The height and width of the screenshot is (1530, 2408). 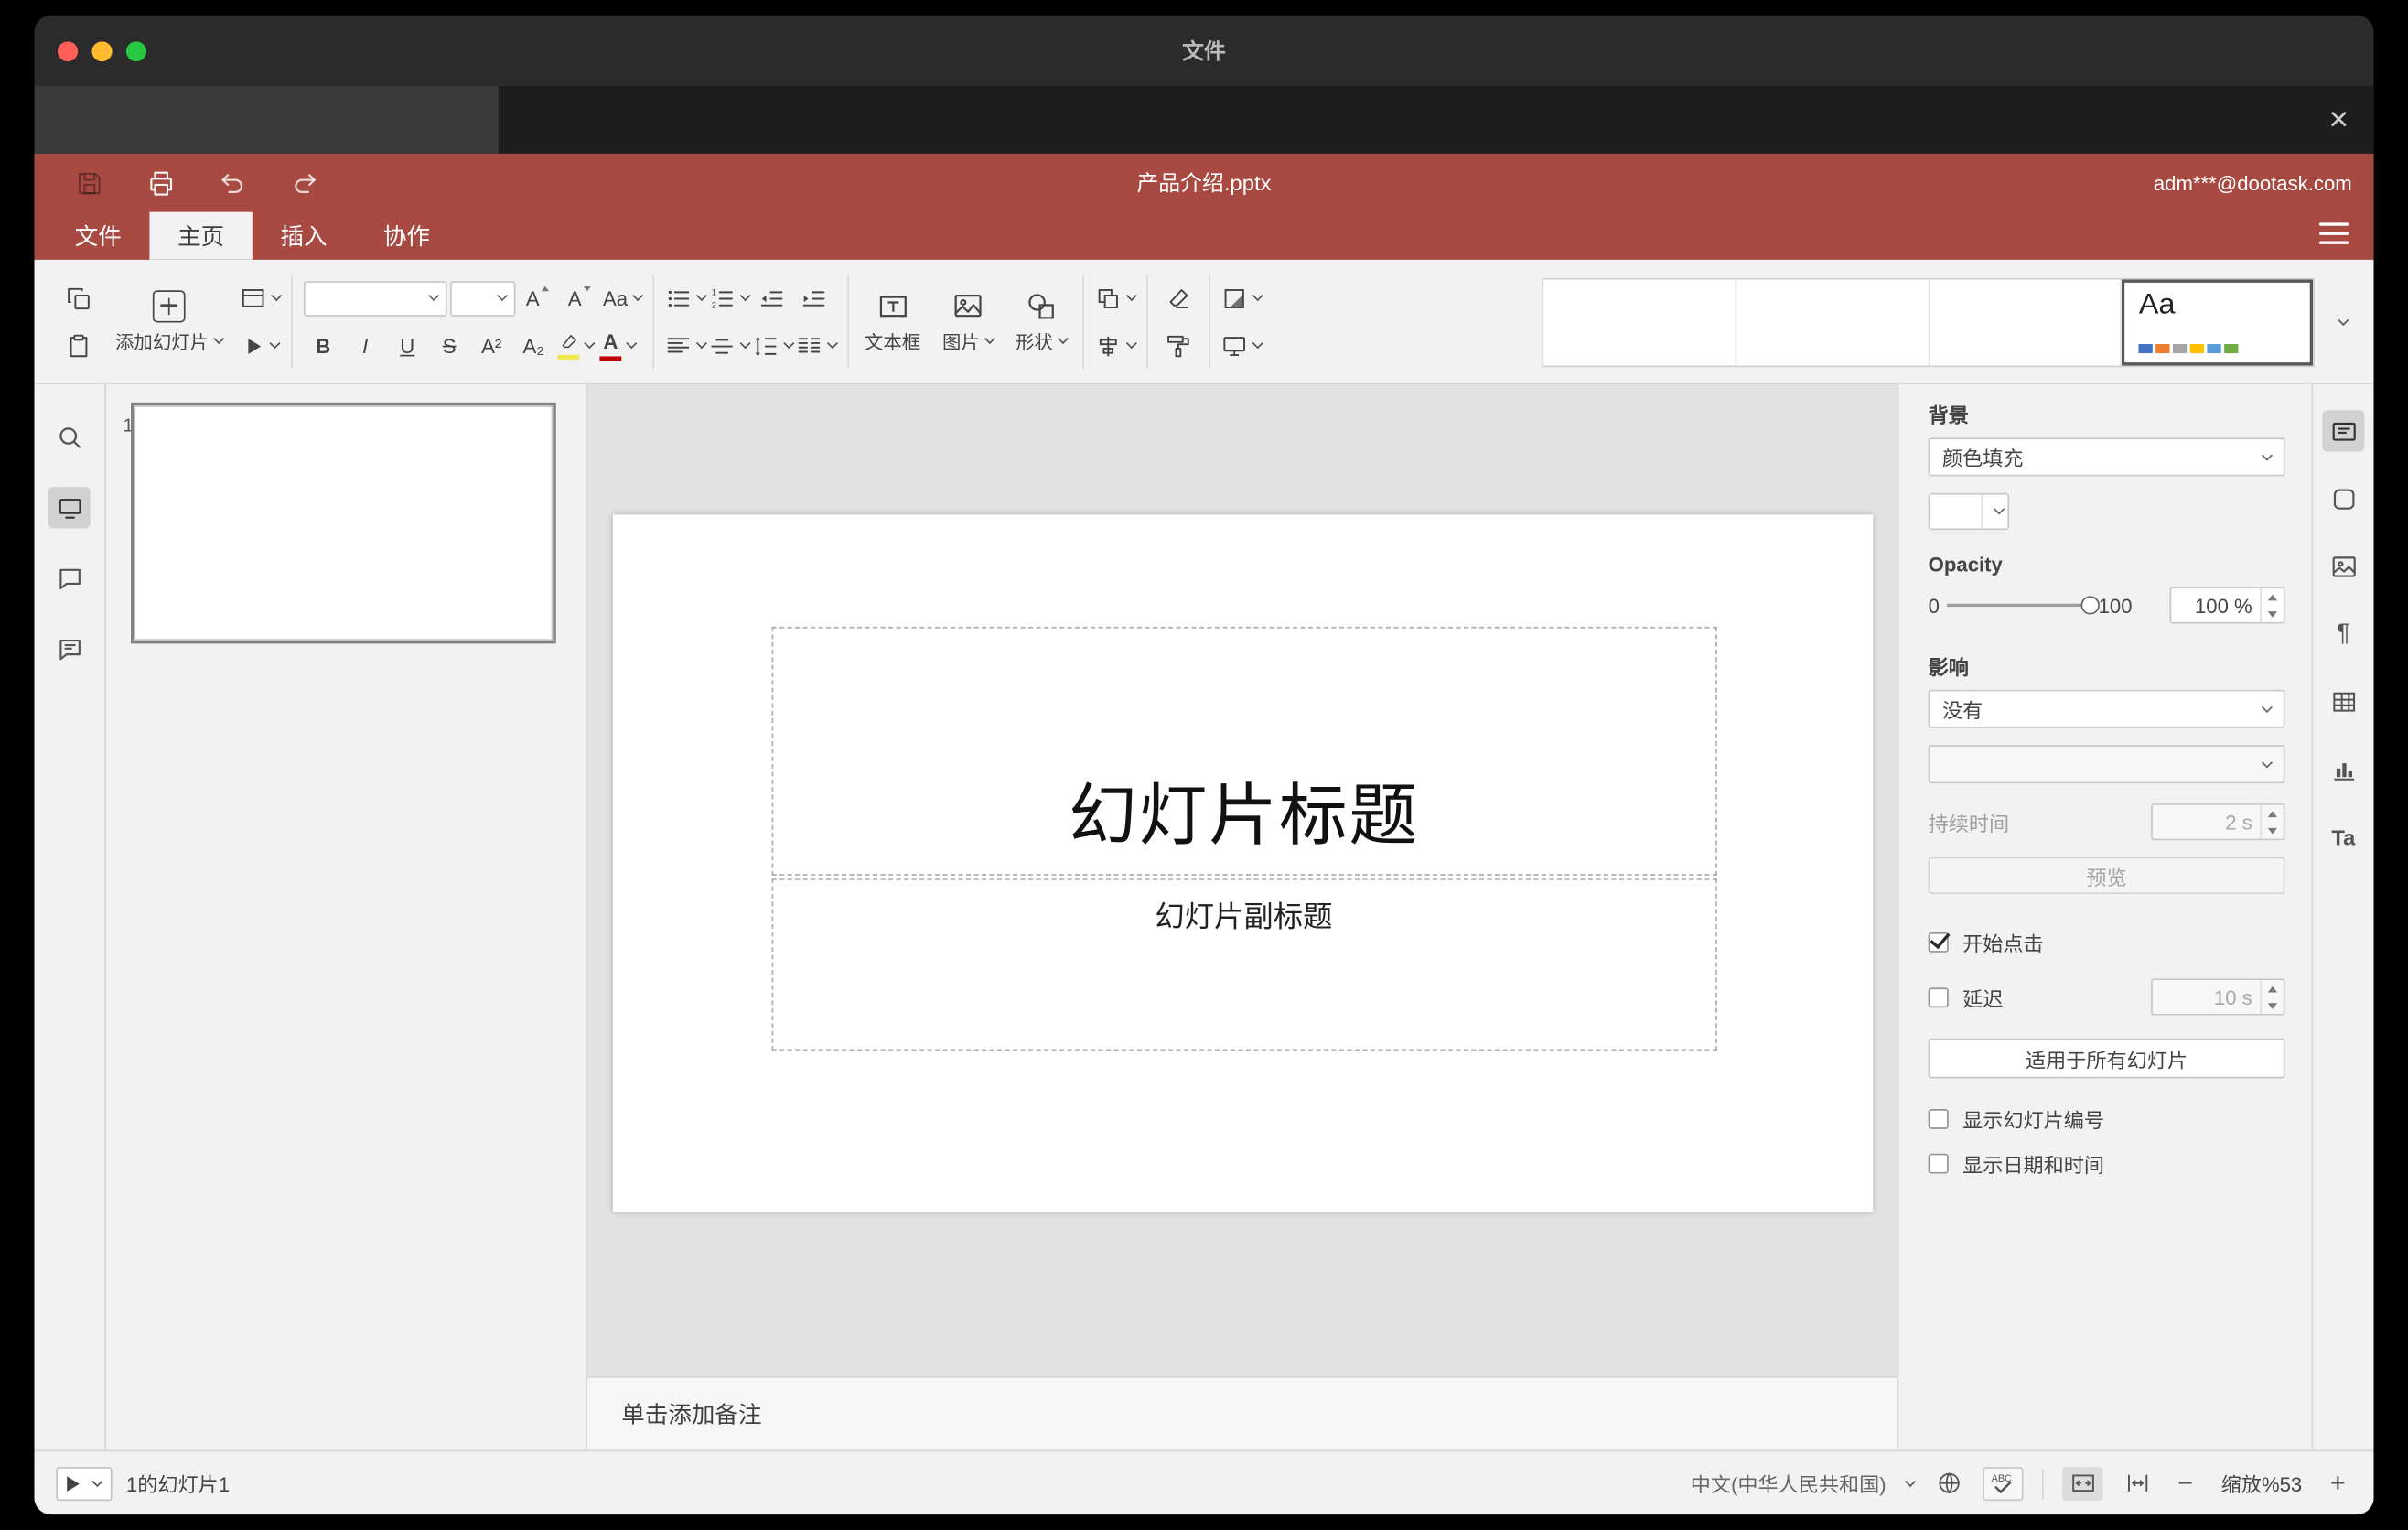 I want to click on preview-slideshow-button, so click(x=260, y=346).